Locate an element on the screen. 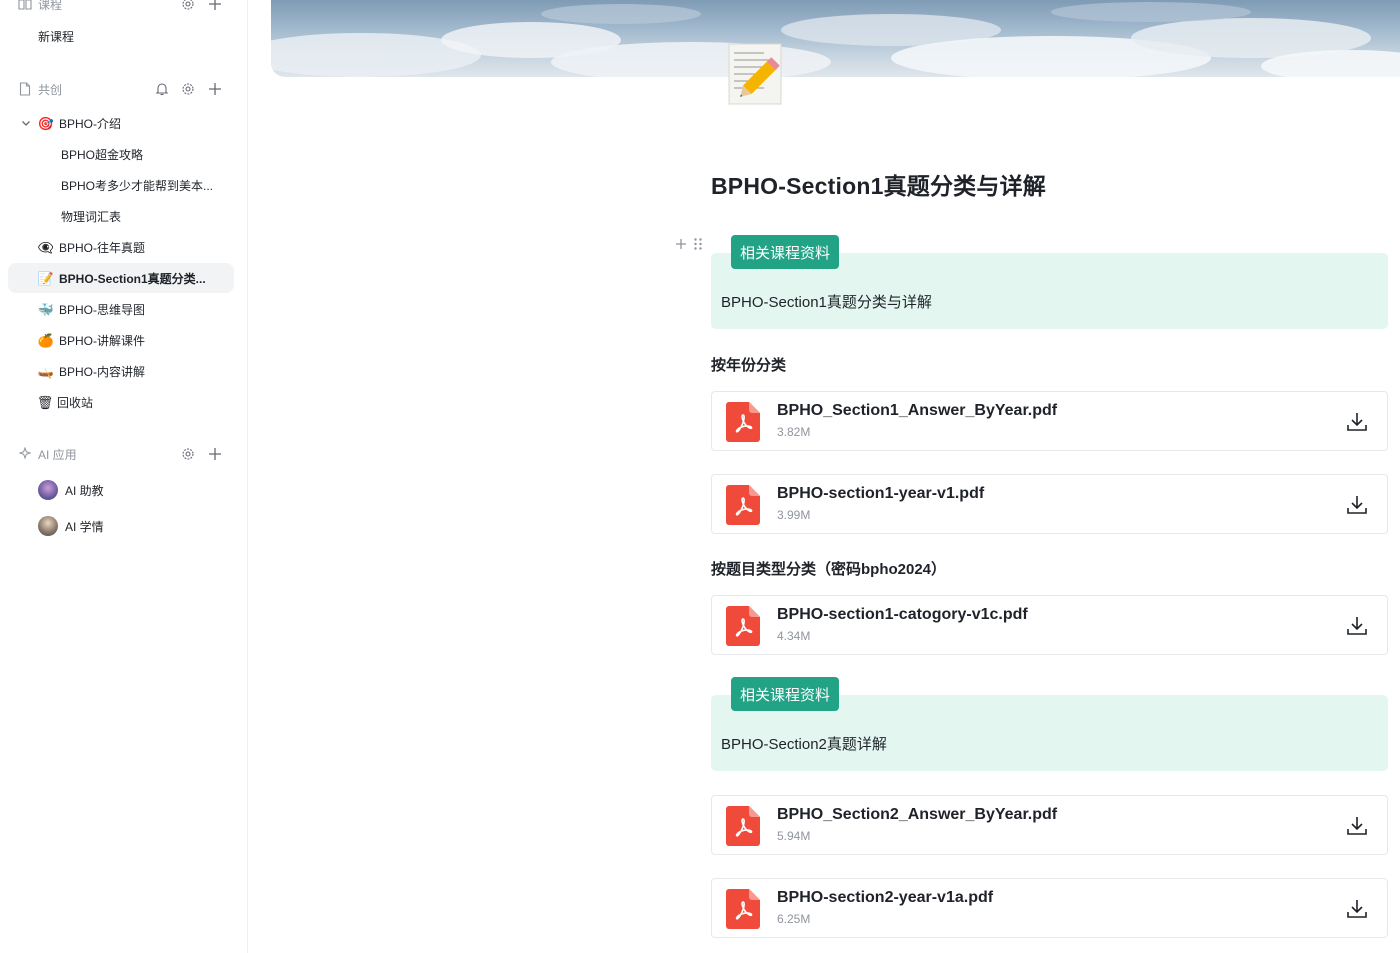 The image size is (1400, 953). page-memo-icon is located at coordinates (755, 74).